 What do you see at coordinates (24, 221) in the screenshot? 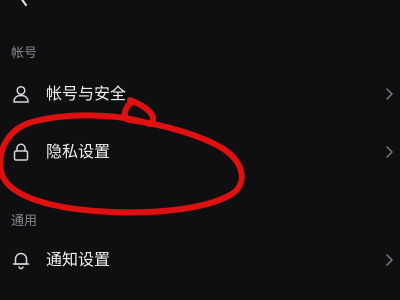
I see `section-header-general: 通用` at bounding box center [24, 221].